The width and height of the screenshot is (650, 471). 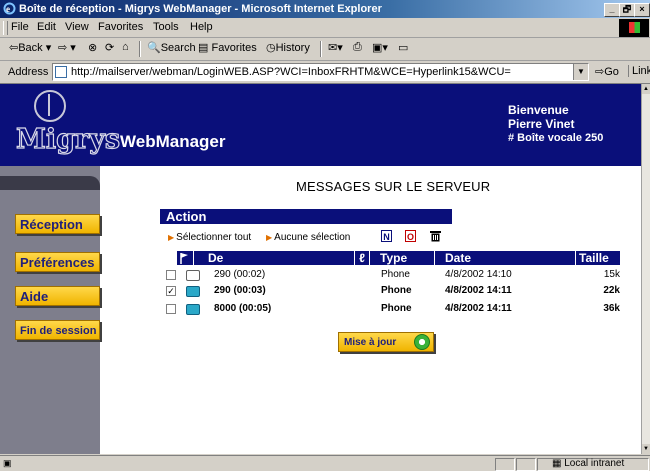 I want to click on go-button: ⇨Go, so click(x=607, y=71).